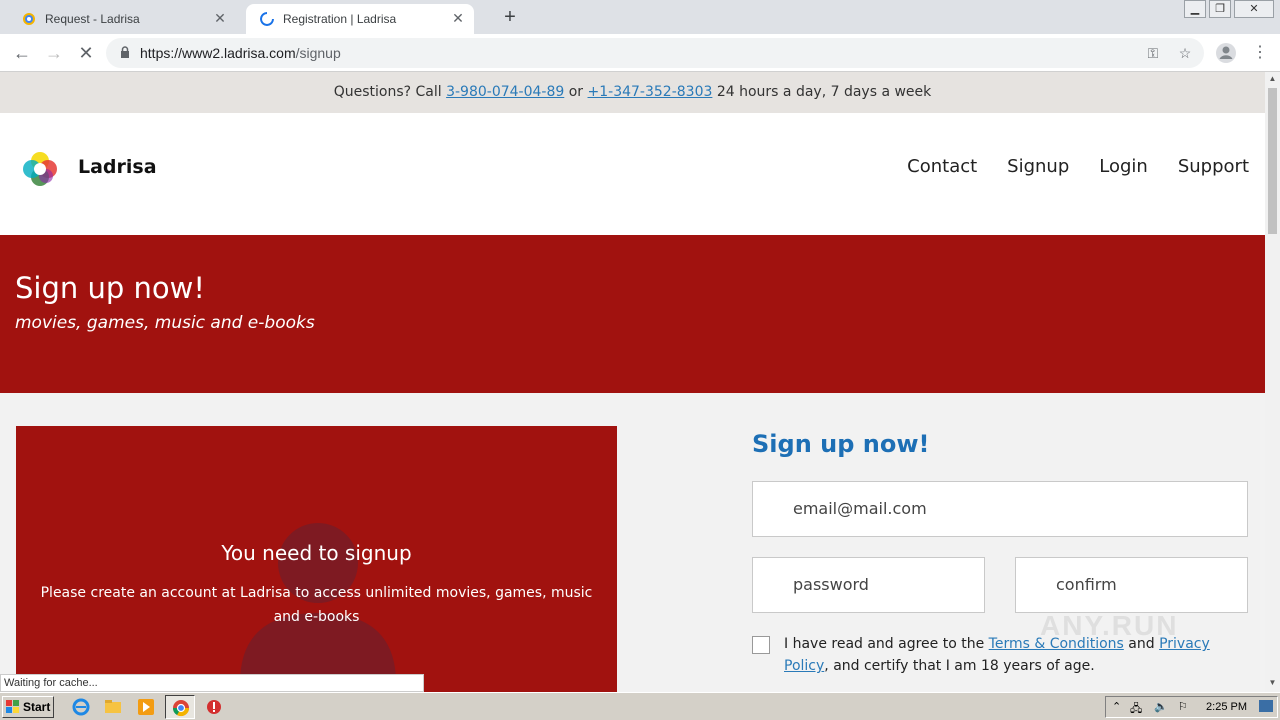 The width and height of the screenshot is (1280, 720). Describe the element at coordinates (761, 645) in the screenshot. I see `agree-checkbox` at that location.